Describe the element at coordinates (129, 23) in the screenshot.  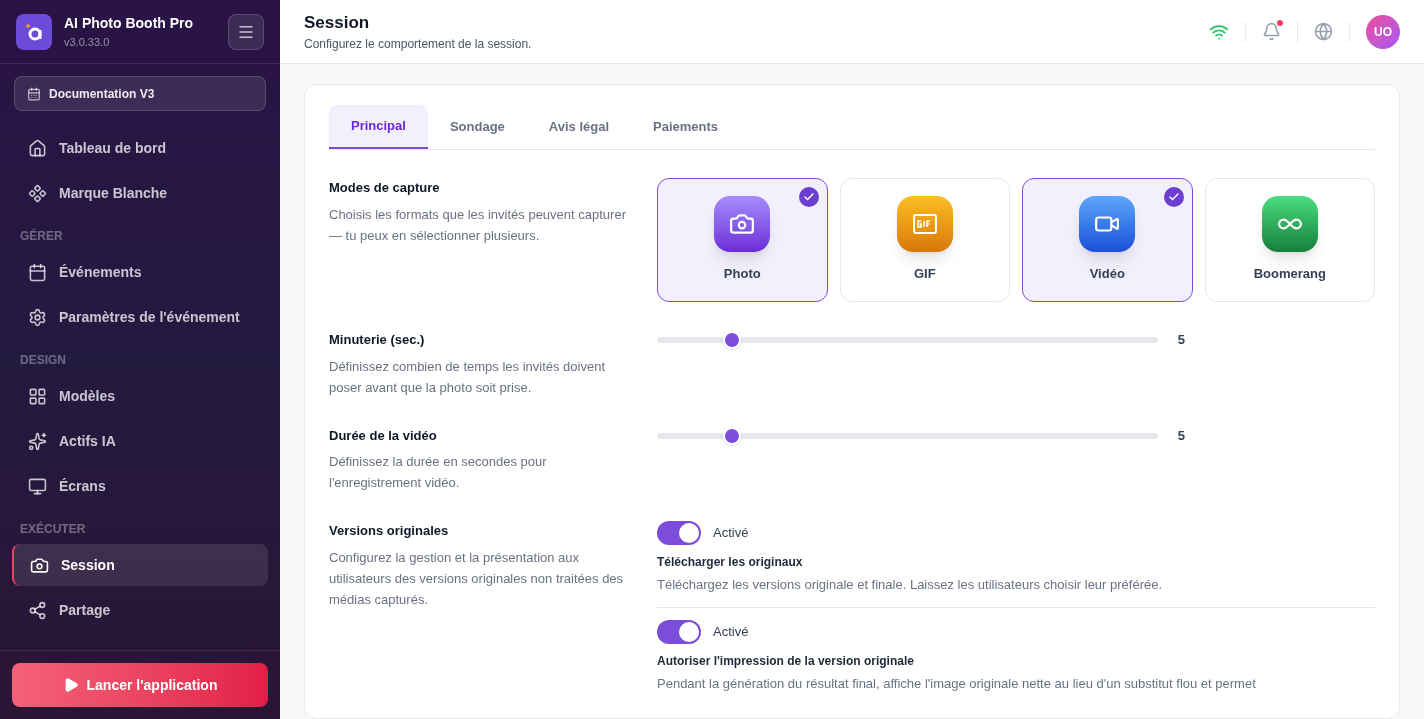
I see `app-name: AI Photo Booth Pro` at that location.